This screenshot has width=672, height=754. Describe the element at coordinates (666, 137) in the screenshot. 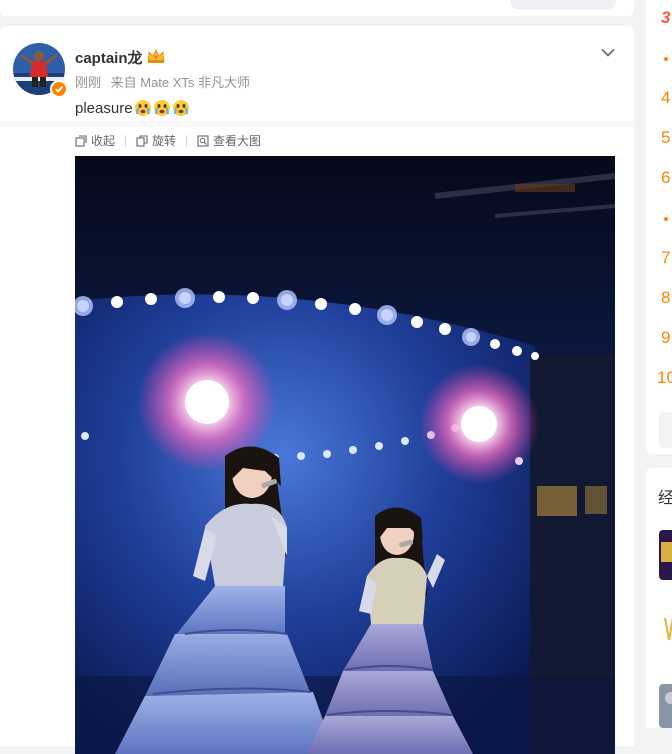

I see `rank-number: 5` at that location.